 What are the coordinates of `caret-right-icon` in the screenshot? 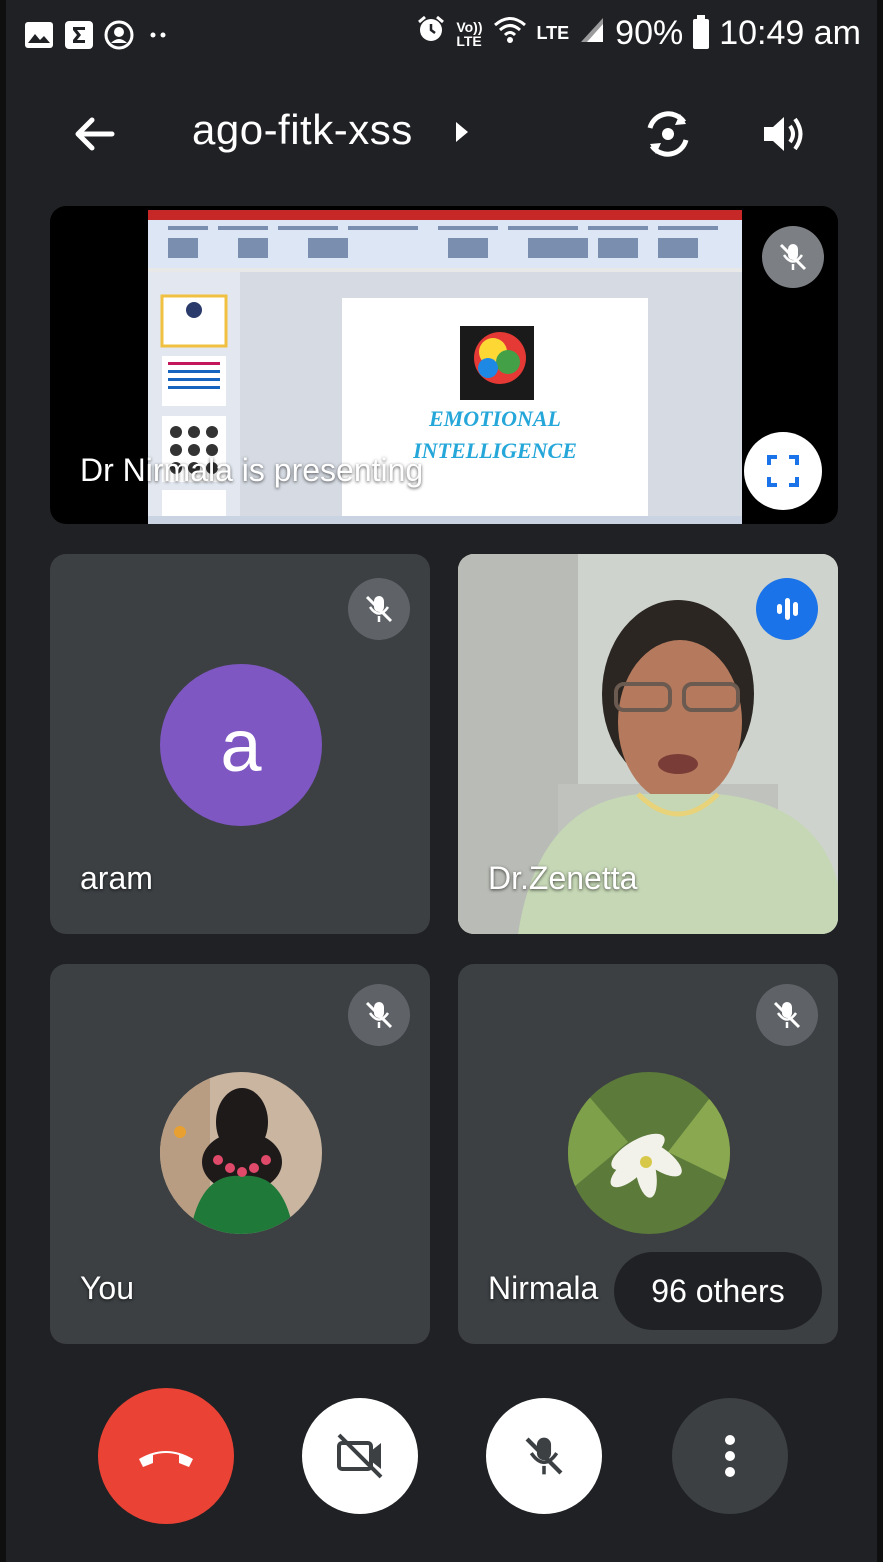 It's located at (462, 132).